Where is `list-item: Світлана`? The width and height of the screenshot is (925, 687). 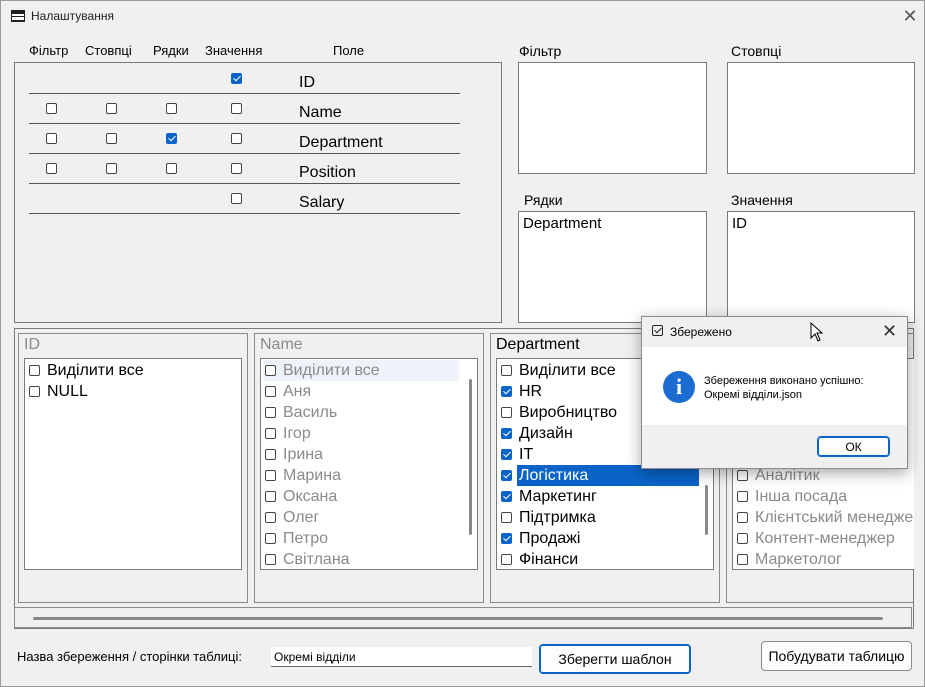
list-item: Світлана is located at coordinates (361, 559).